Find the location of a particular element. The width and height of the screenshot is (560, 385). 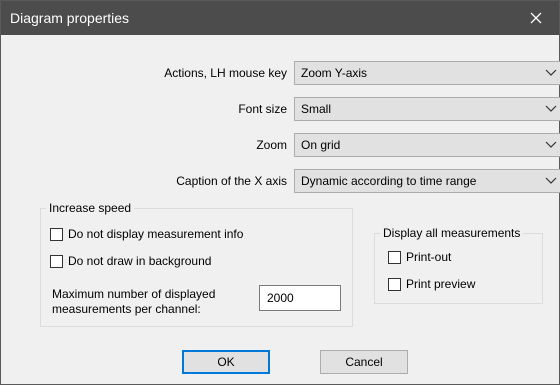

checkbox-label-do-not-draw-in-background: Do not draw in background is located at coordinates (139, 261).